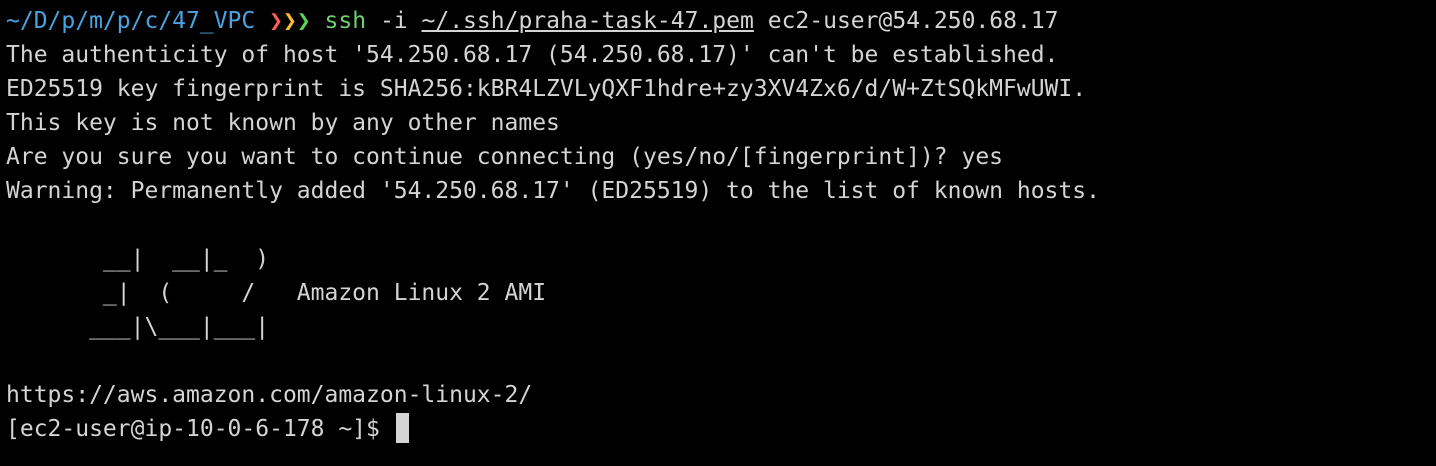 Image resolution: width=1436 pixels, height=466 pixels. What do you see at coordinates (588, 21) in the screenshot?
I see `command-keyfile-path: ~/.ssh/praha-task-47.pem` at bounding box center [588, 21].